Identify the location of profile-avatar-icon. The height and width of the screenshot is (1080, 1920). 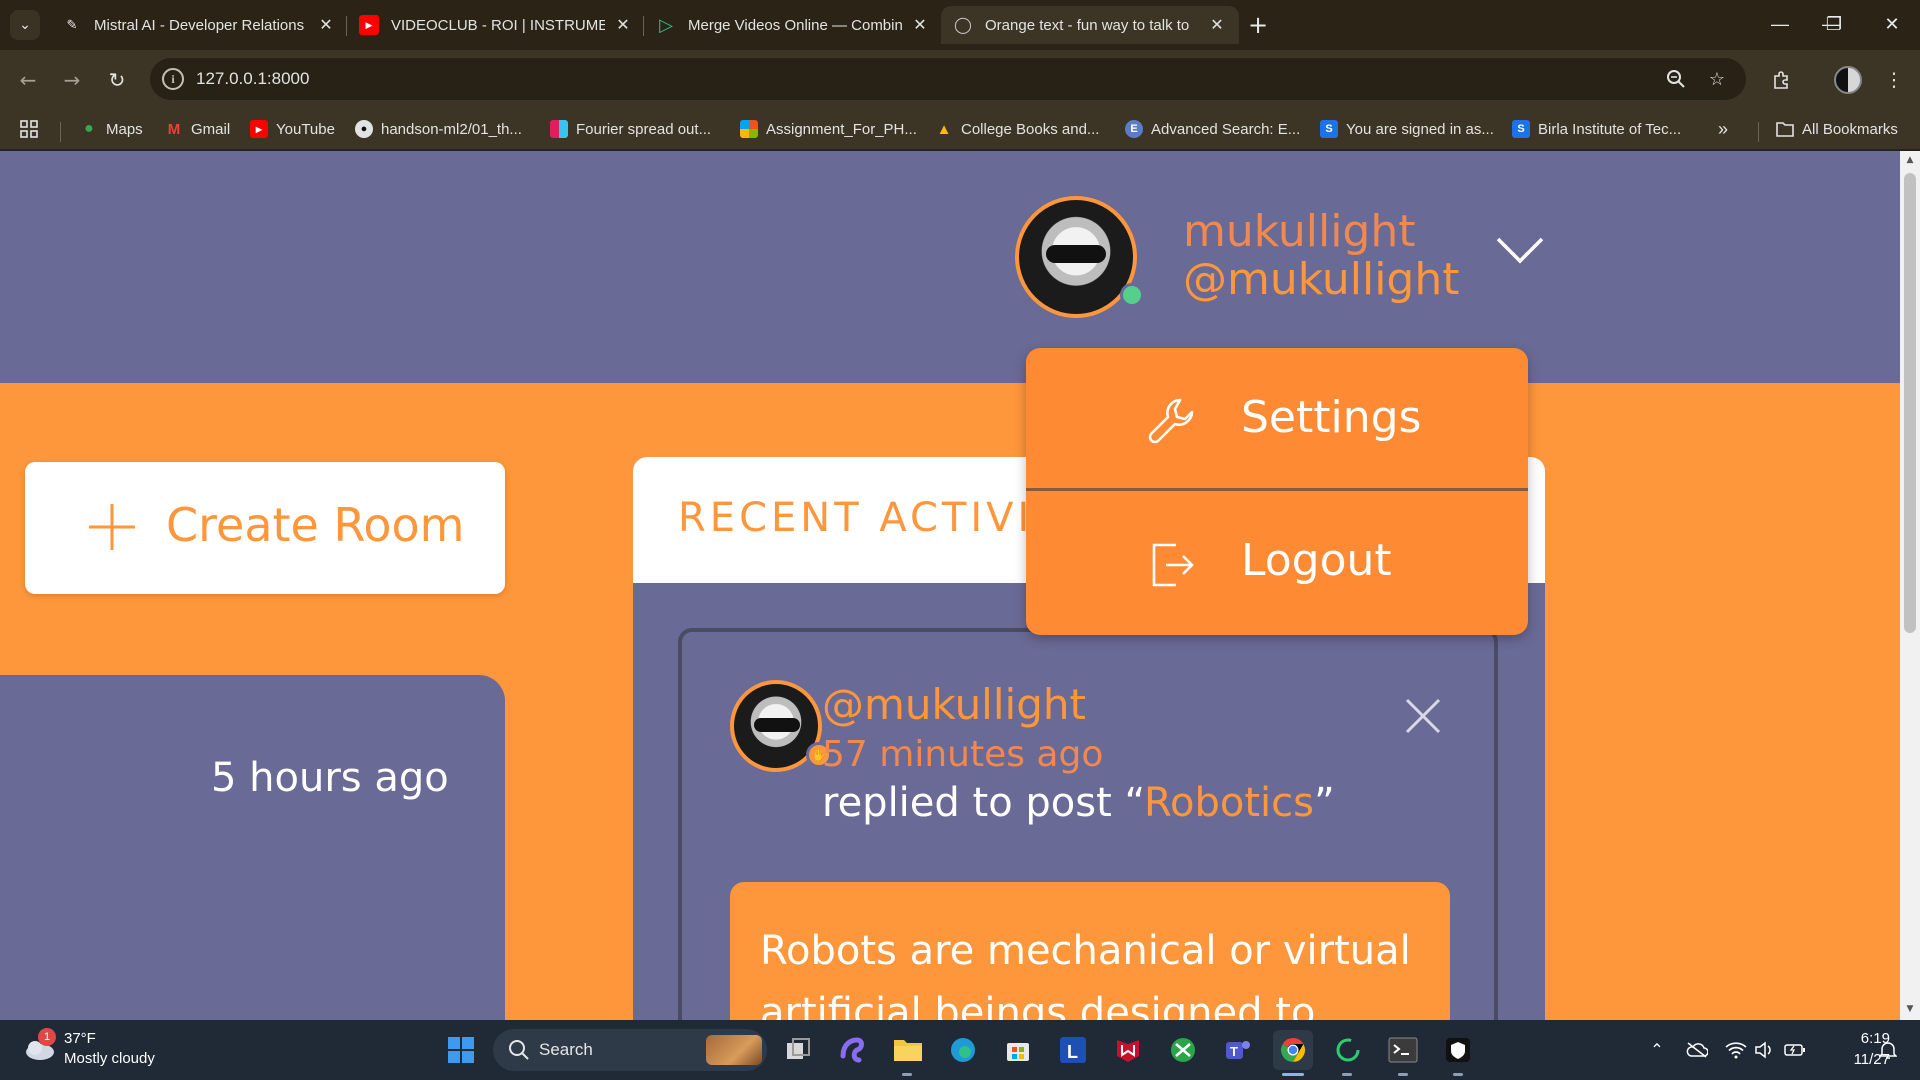
(1848, 80).